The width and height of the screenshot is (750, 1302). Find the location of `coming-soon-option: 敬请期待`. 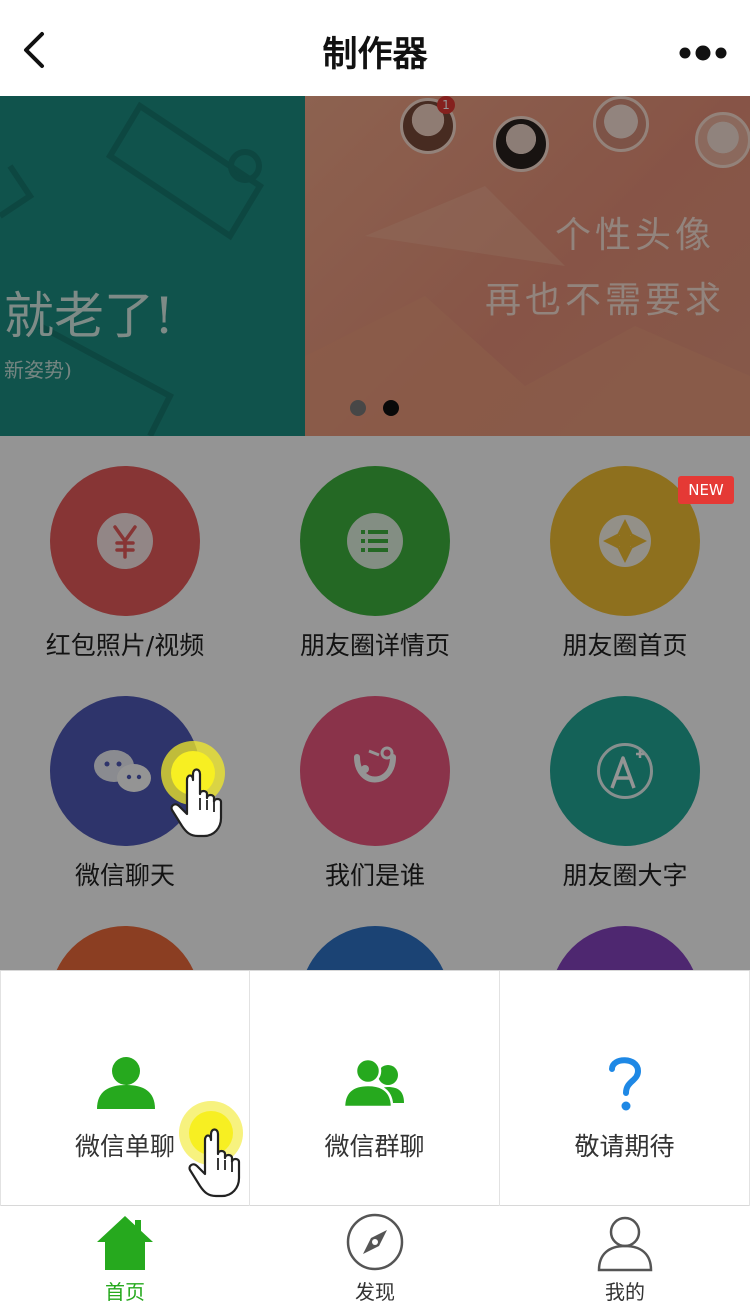

coming-soon-option: 敬请期待 is located at coordinates (625, 1089).